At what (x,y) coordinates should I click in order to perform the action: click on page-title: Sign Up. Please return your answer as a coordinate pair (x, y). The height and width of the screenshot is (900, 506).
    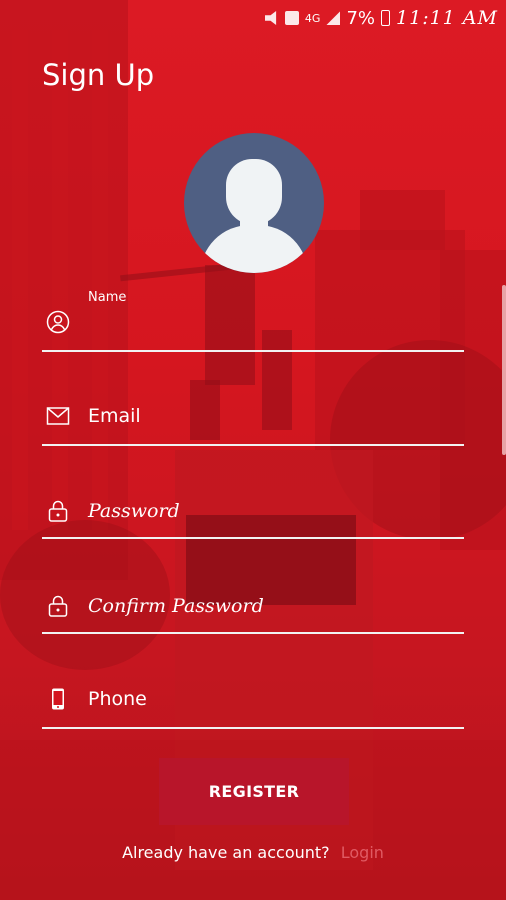
    Looking at the image, I should click on (98, 75).